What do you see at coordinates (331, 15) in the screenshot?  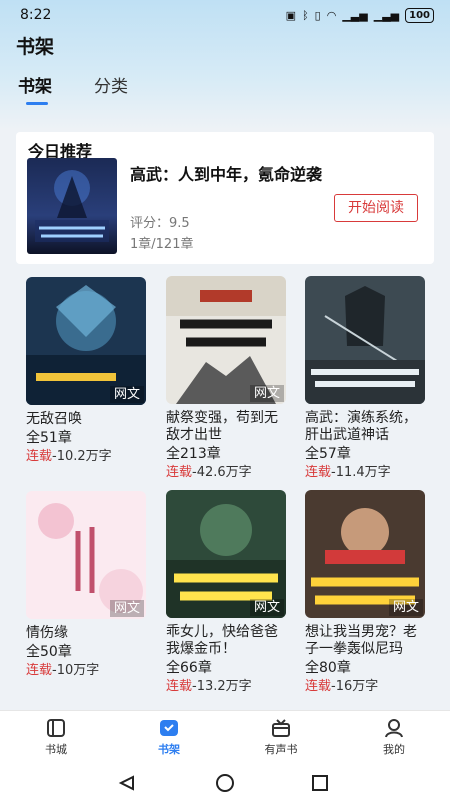 I see `wifi-icon: ◠` at bounding box center [331, 15].